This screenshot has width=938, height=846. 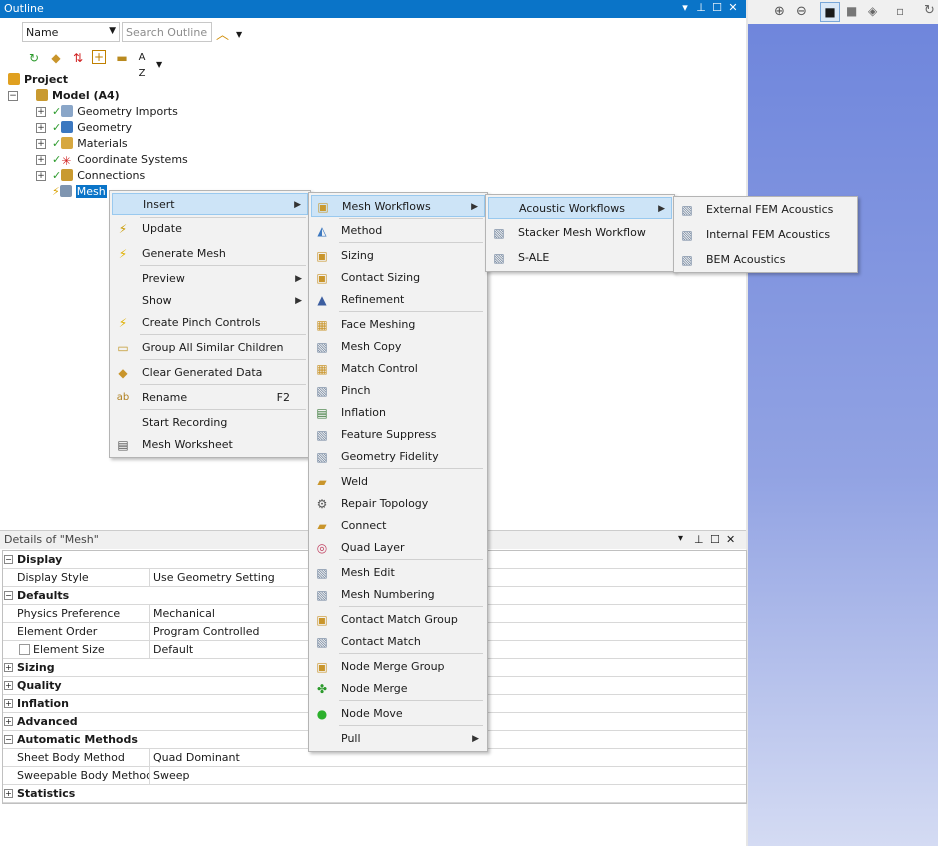 I want to click on menu-item-contact-sizing: ▣ Contact Sizing, so click(x=398, y=278).